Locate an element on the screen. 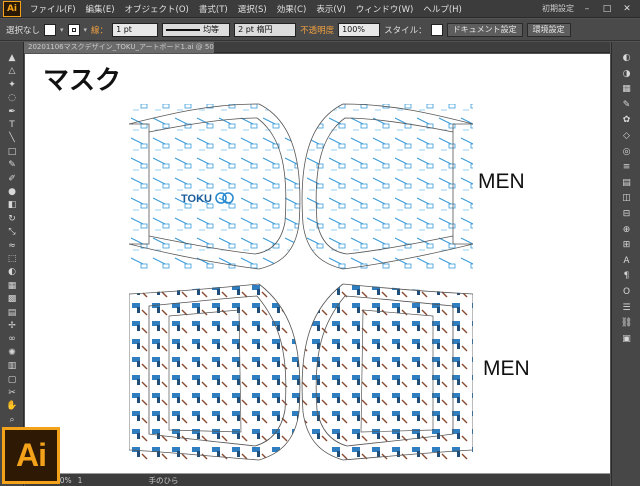 This screenshot has height=486, width=640. eyedropper-icon: ✢ is located at coordinates (12, 326).